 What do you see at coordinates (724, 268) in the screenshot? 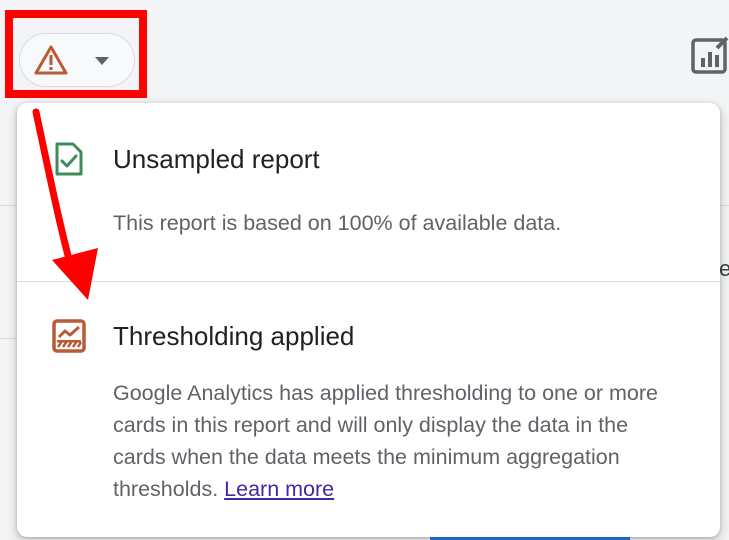
I see `background-partial-text: e` at bounding box center [724, 268].